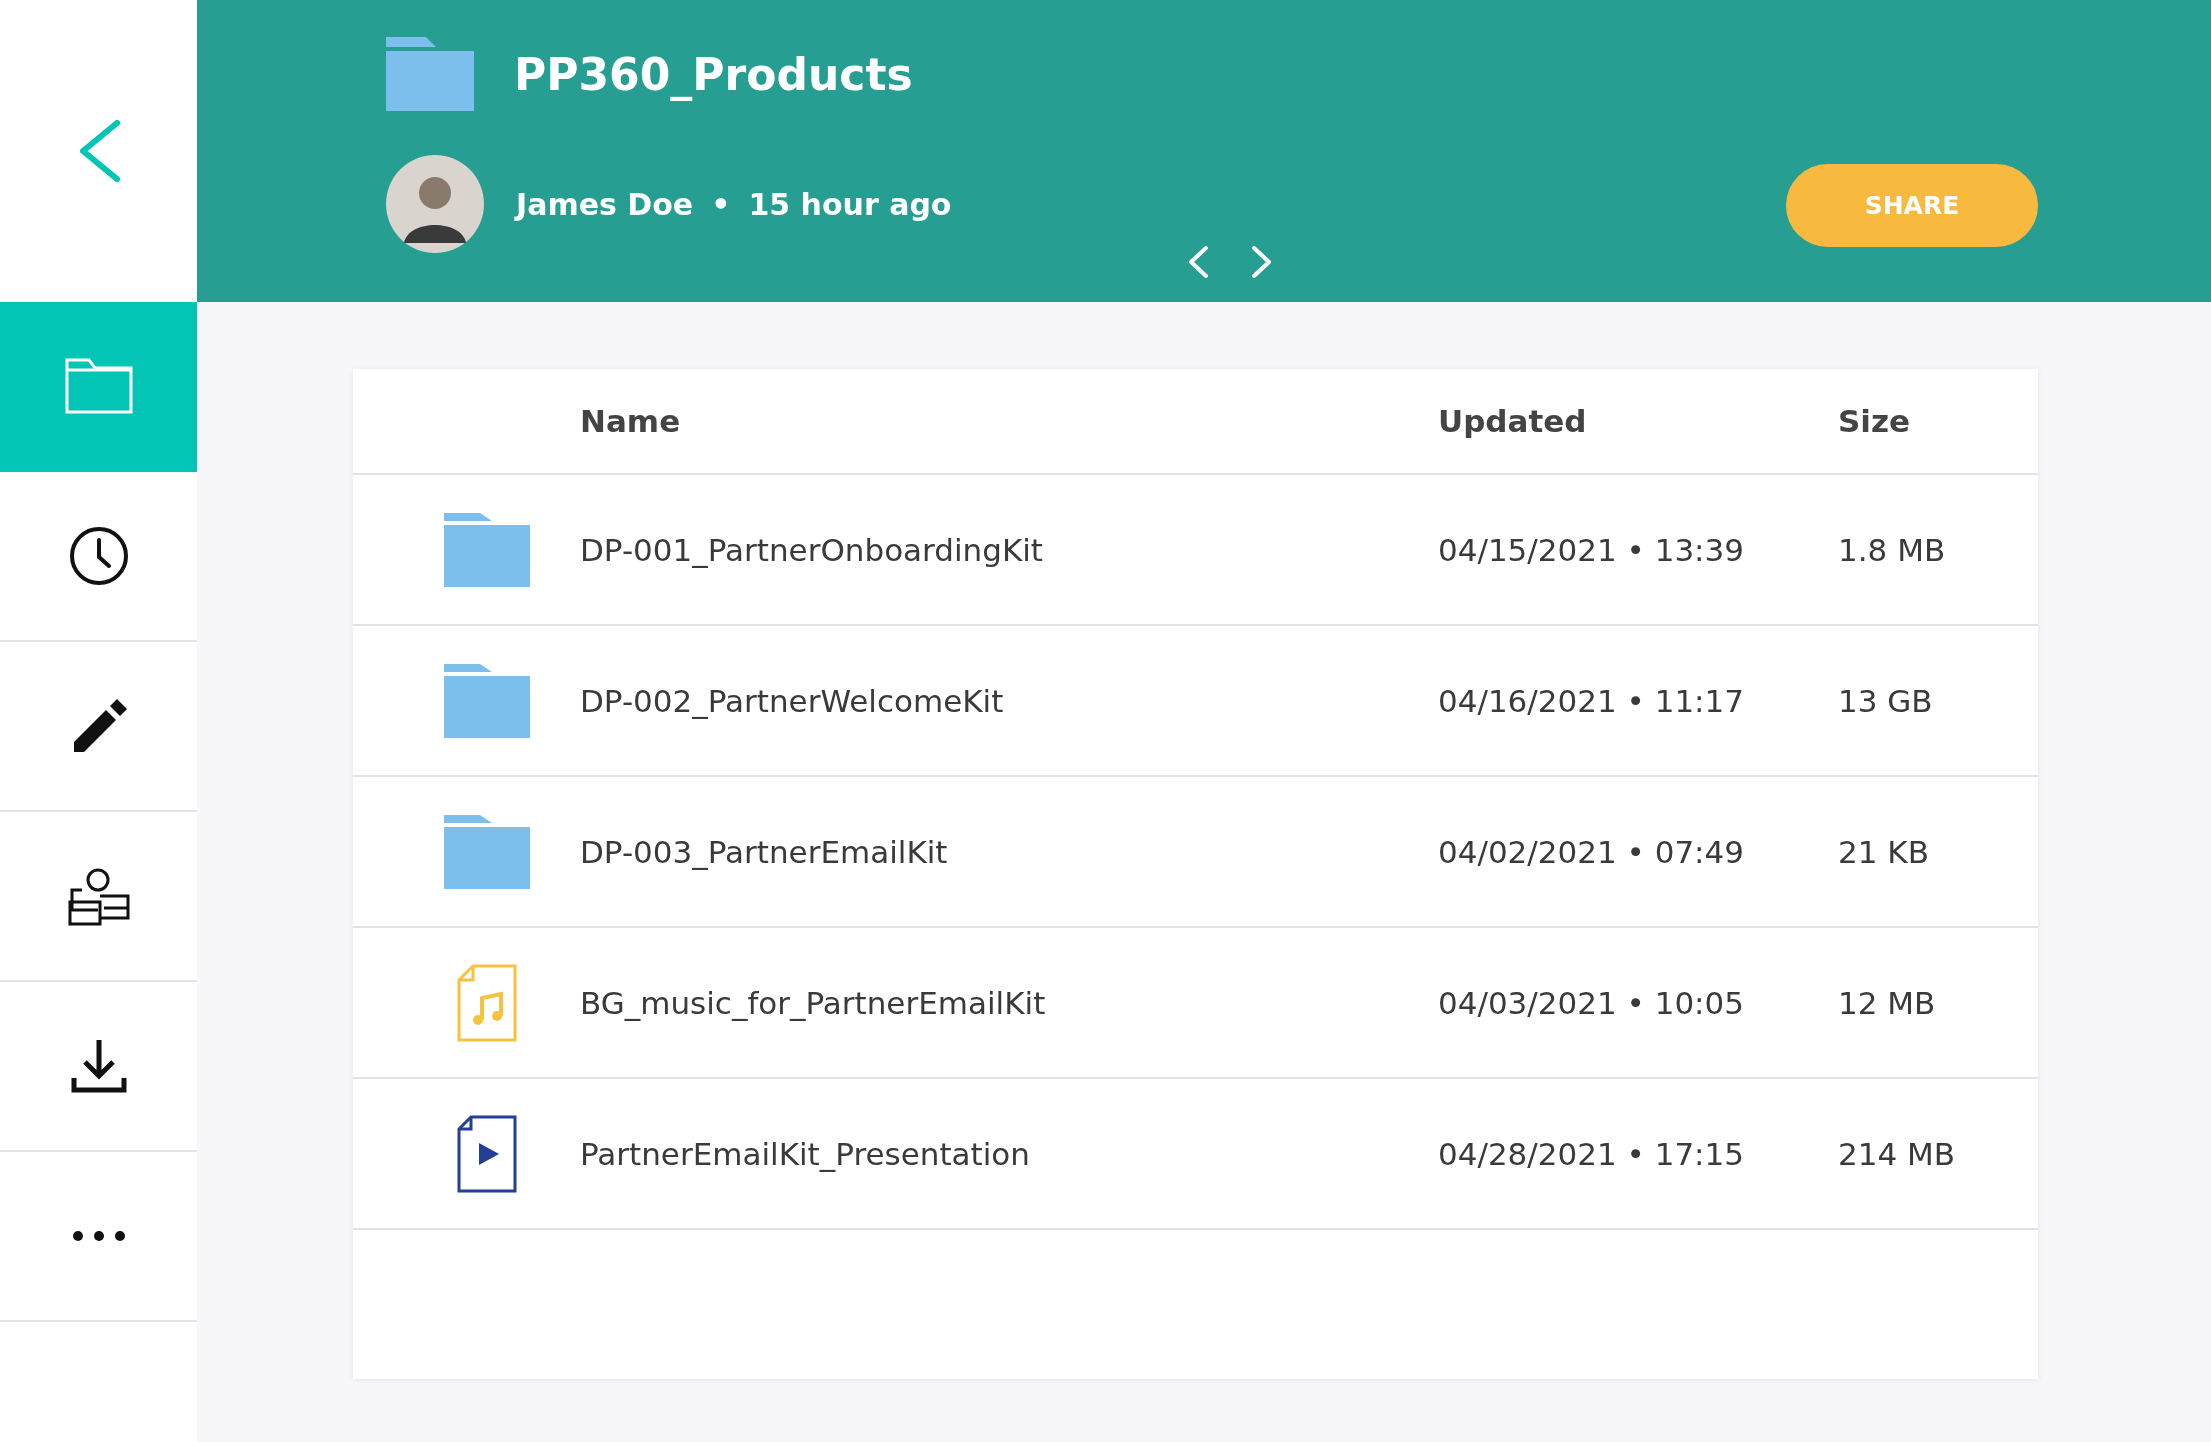 The image size is (2211, 1442). Describe the element at coordinates (1591, 1002) in the screenshot. I see `updated-date: 04/03/2021 • 10:05` at that location.